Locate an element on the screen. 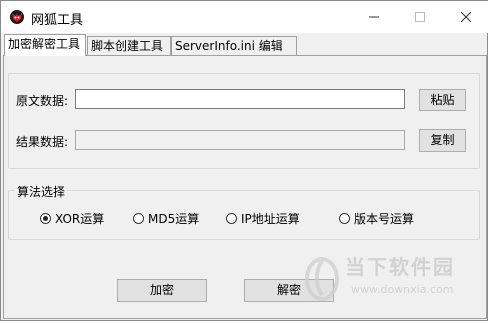 Image resolution: width=490 pixels, height=323 pixels. watermark-url: www.downxia.com is located at coordinates (402, 289).